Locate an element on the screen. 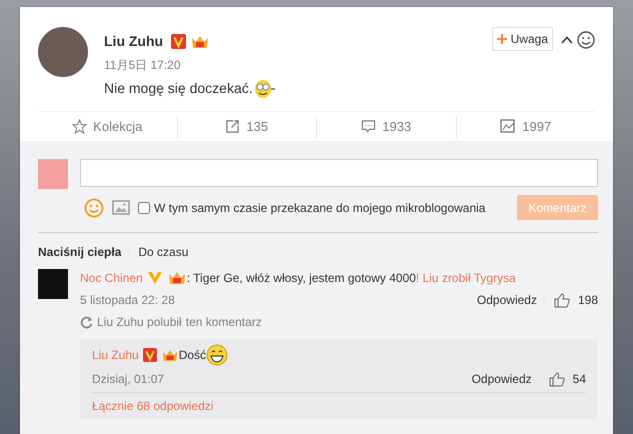  reply-time: Dzisiaj, 01:07 is located at coordinates (128, 379).